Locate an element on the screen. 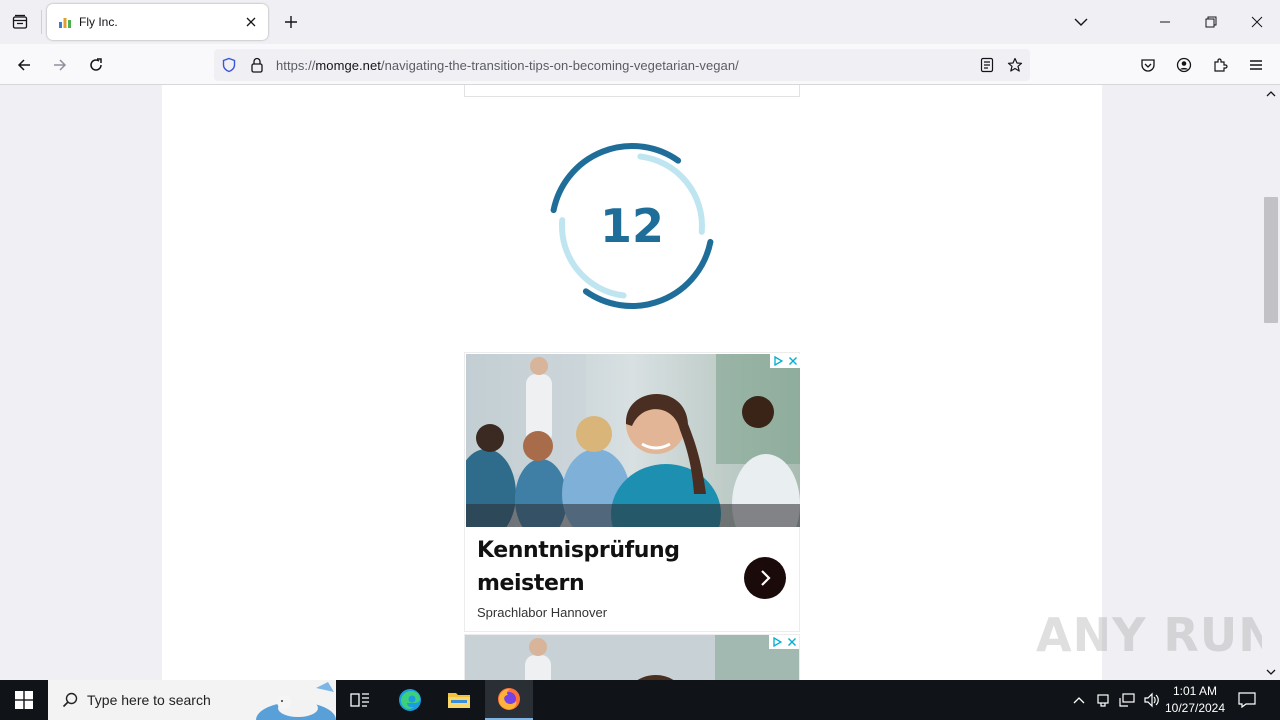 The image size is (1280, 720). reload-icon is located at coordinates (96, 64).